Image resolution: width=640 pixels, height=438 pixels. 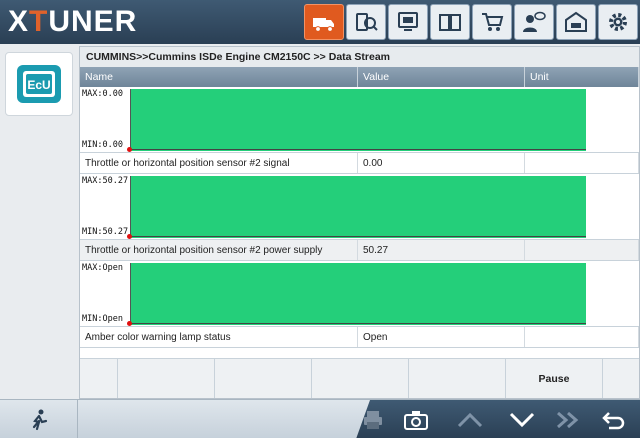 I want to click on manual-book-icon, so click(x=450, y=22).